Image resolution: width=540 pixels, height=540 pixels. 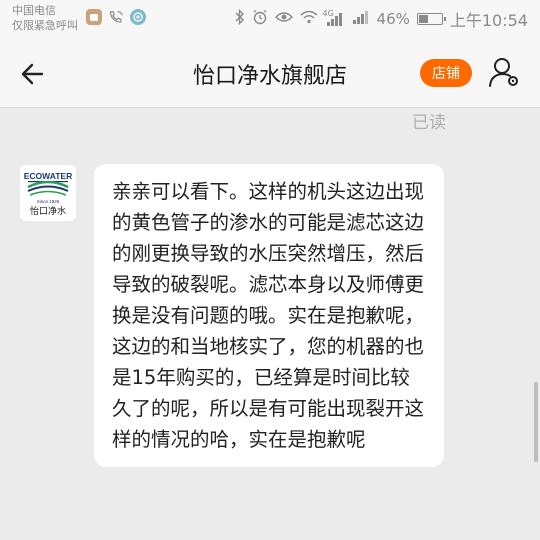 I want to click on signal-strength-icon: 4G, so click(x=333, y=18).